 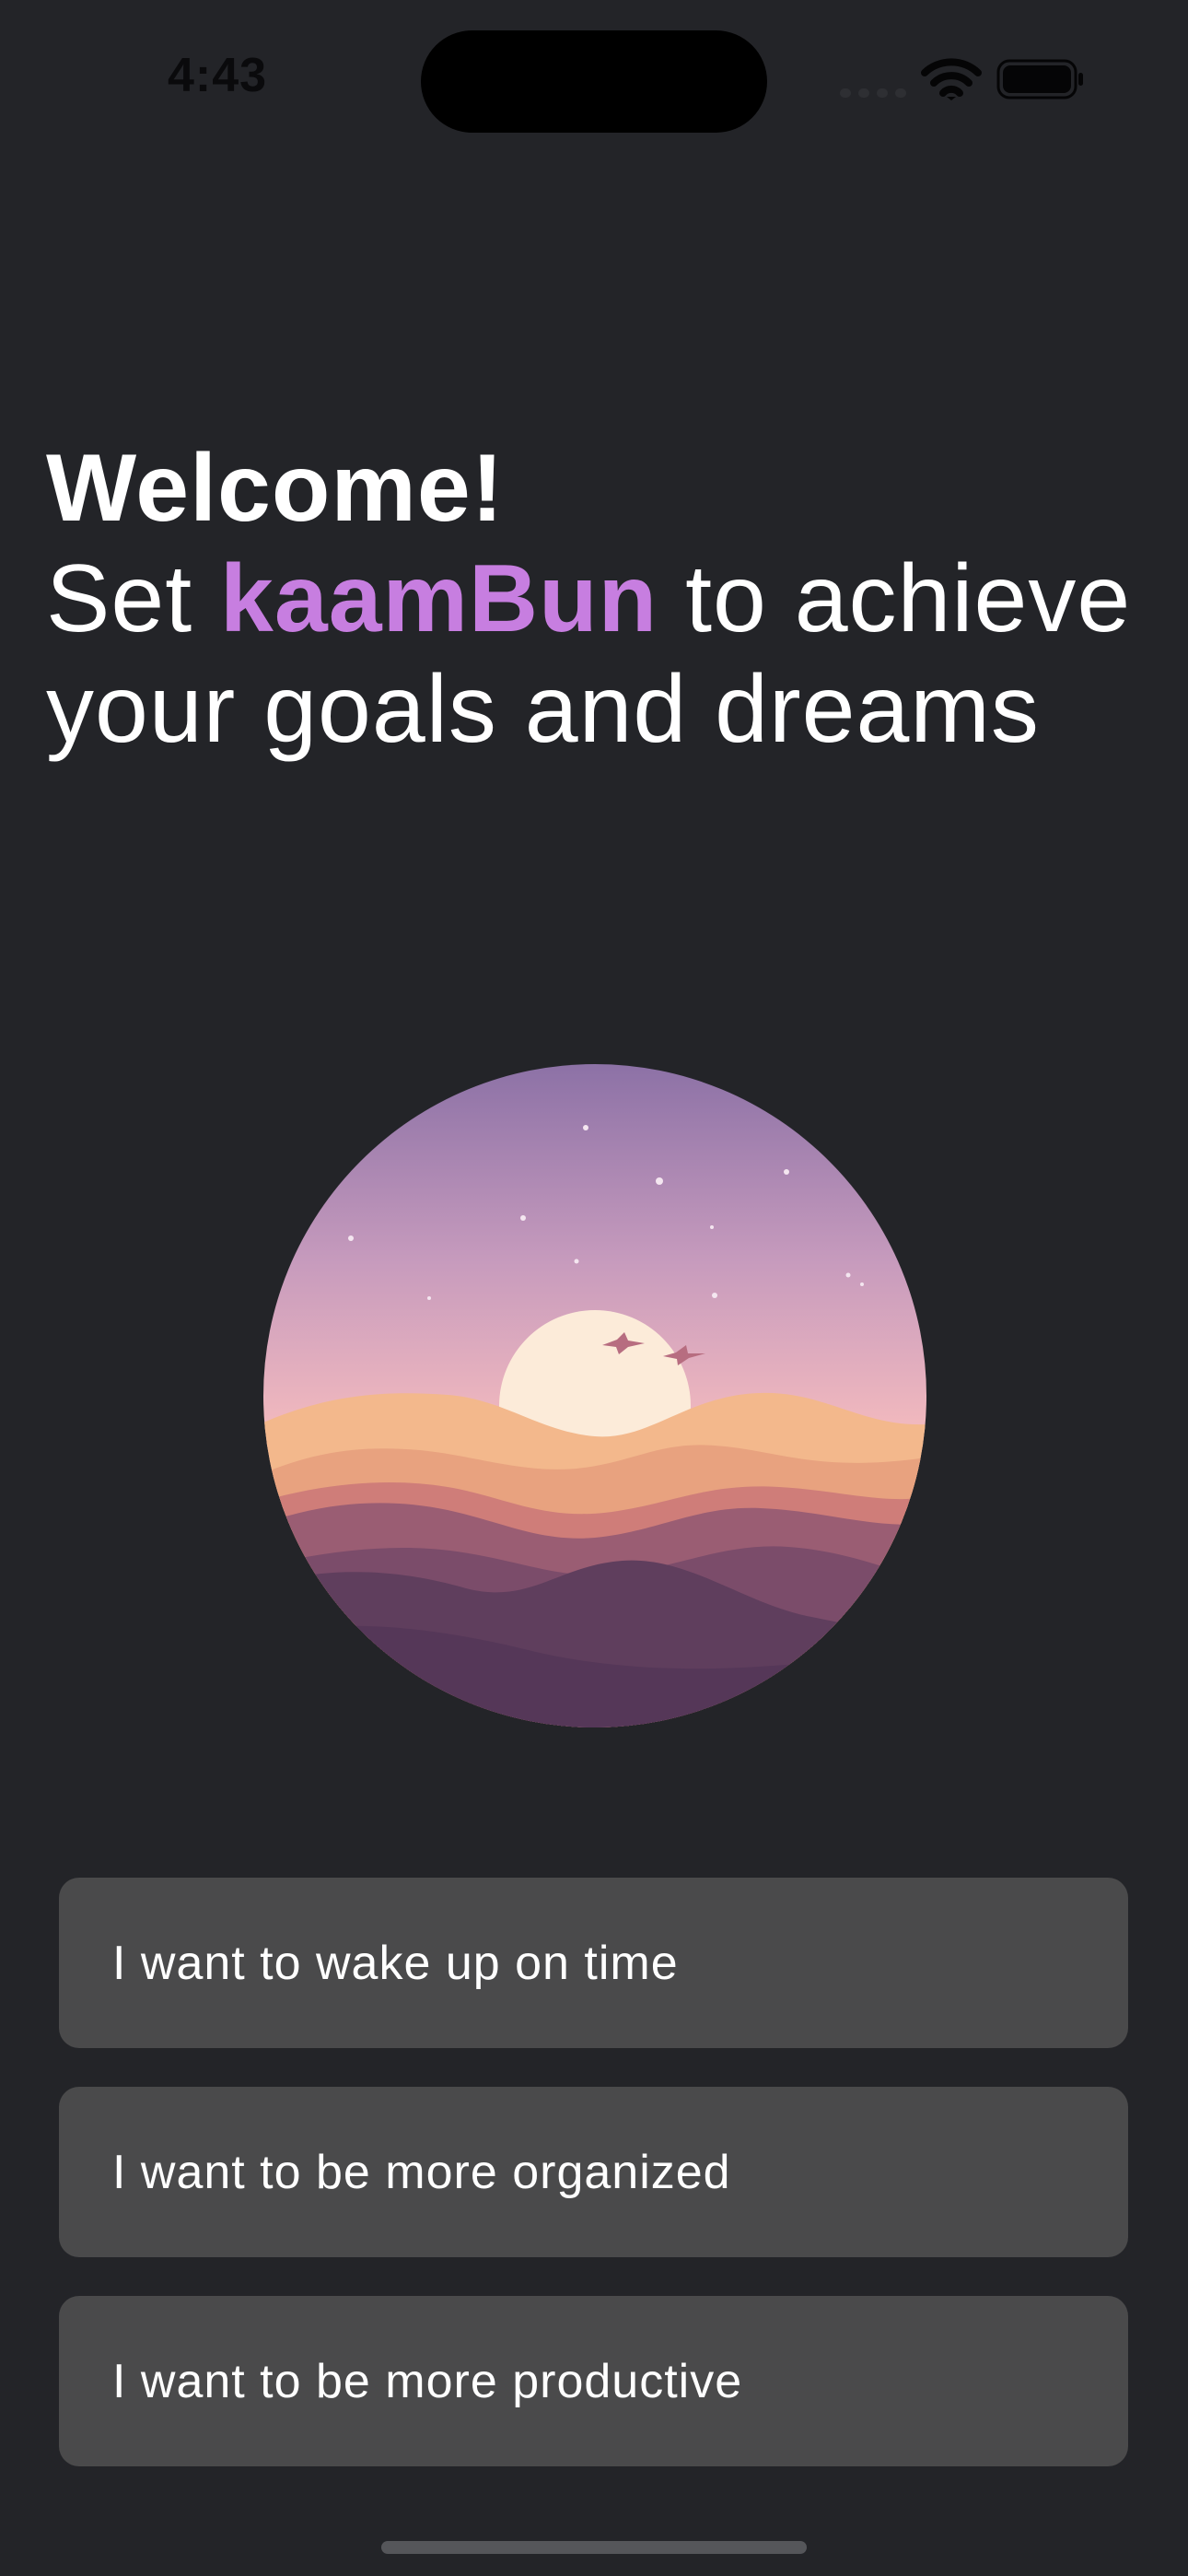 What do you see at coordinates (593, 1963) in the screenshot?
I see `option-wake-up-on-time: I want to wake up on time` at bounding box center [593, 1963].